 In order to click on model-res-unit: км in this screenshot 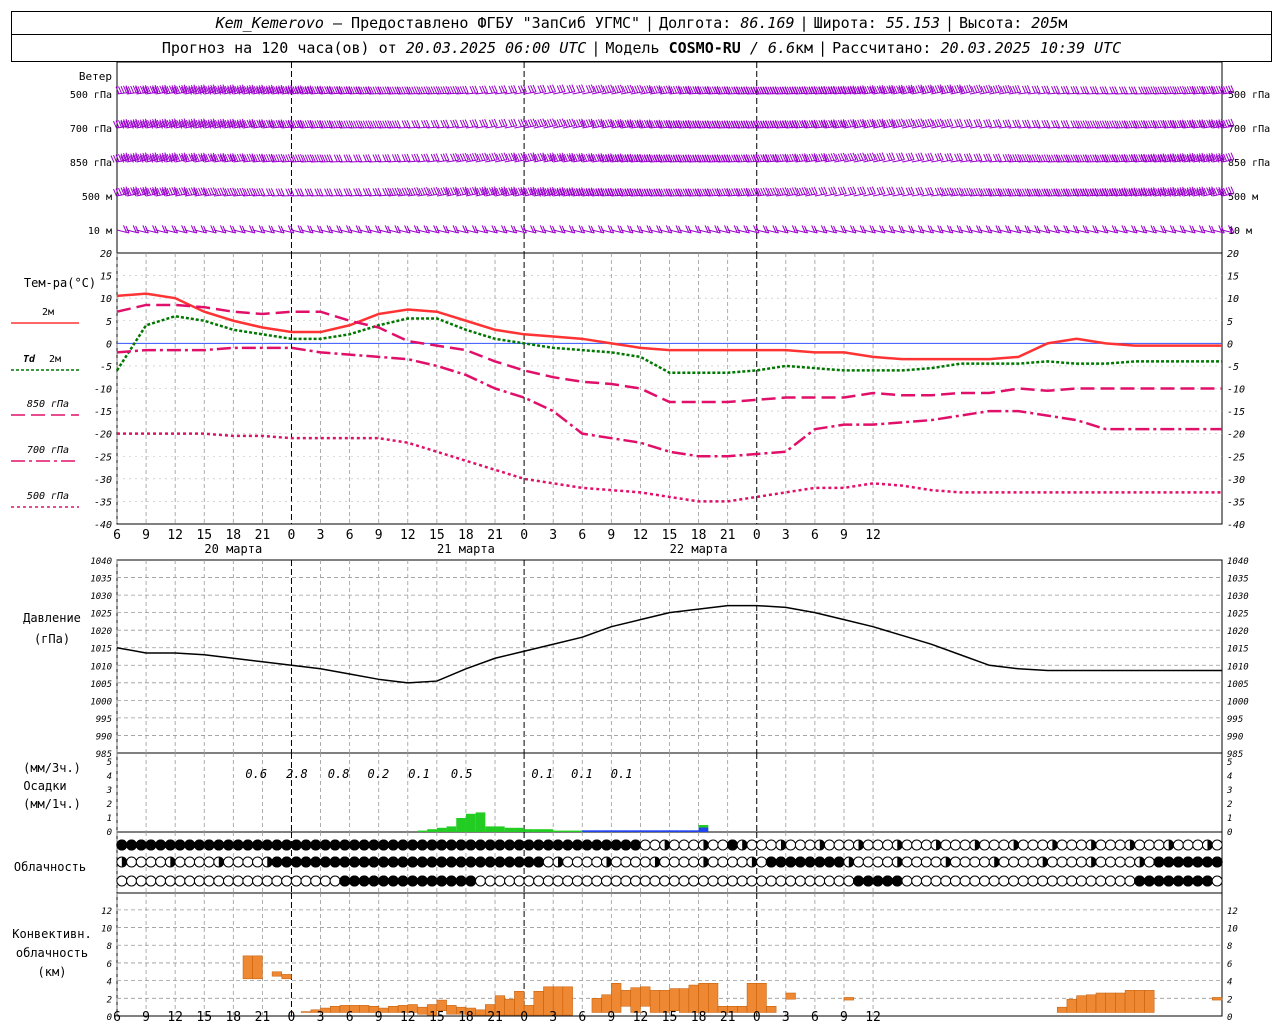, I will do `click(804, 48)`.